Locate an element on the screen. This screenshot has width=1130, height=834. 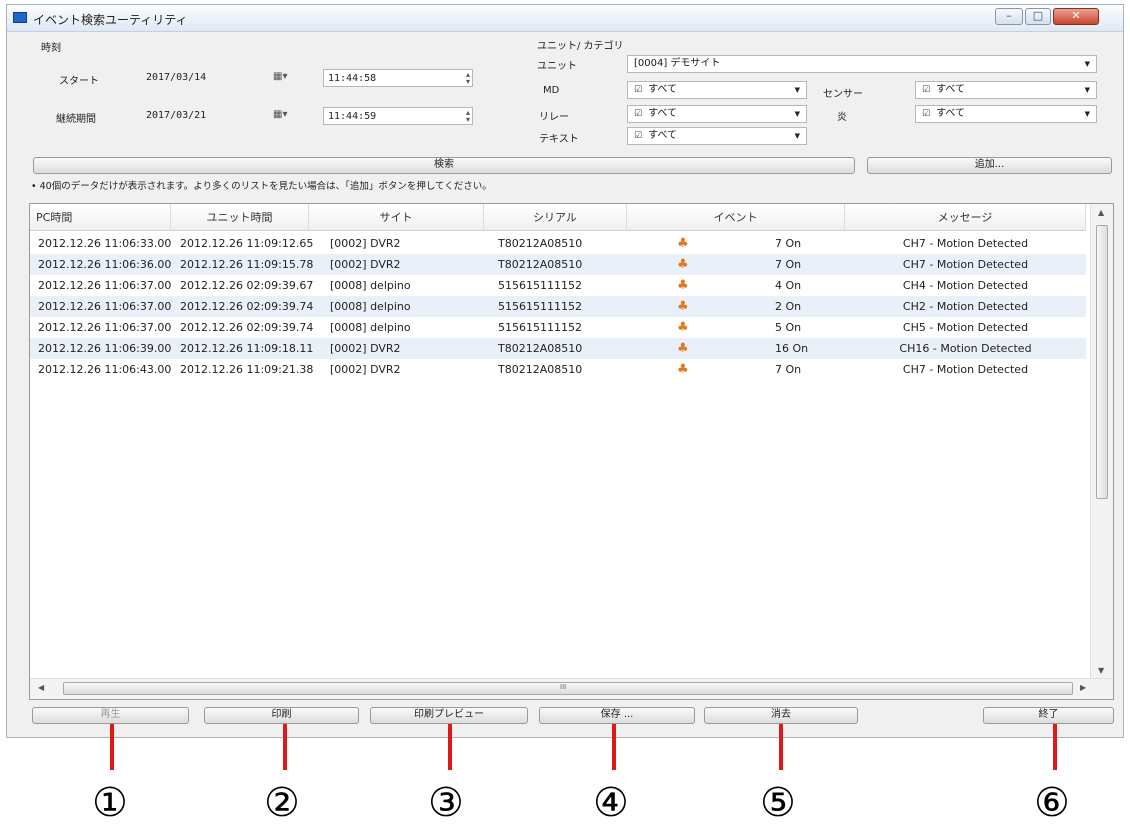
relay-label: リレー is located at coordinates (554, 117).